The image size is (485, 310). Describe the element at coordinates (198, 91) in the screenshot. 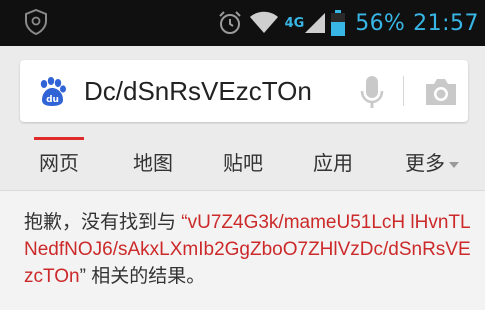

I see `search-input: Dc/dSnRsVEzcTOn` at that location.